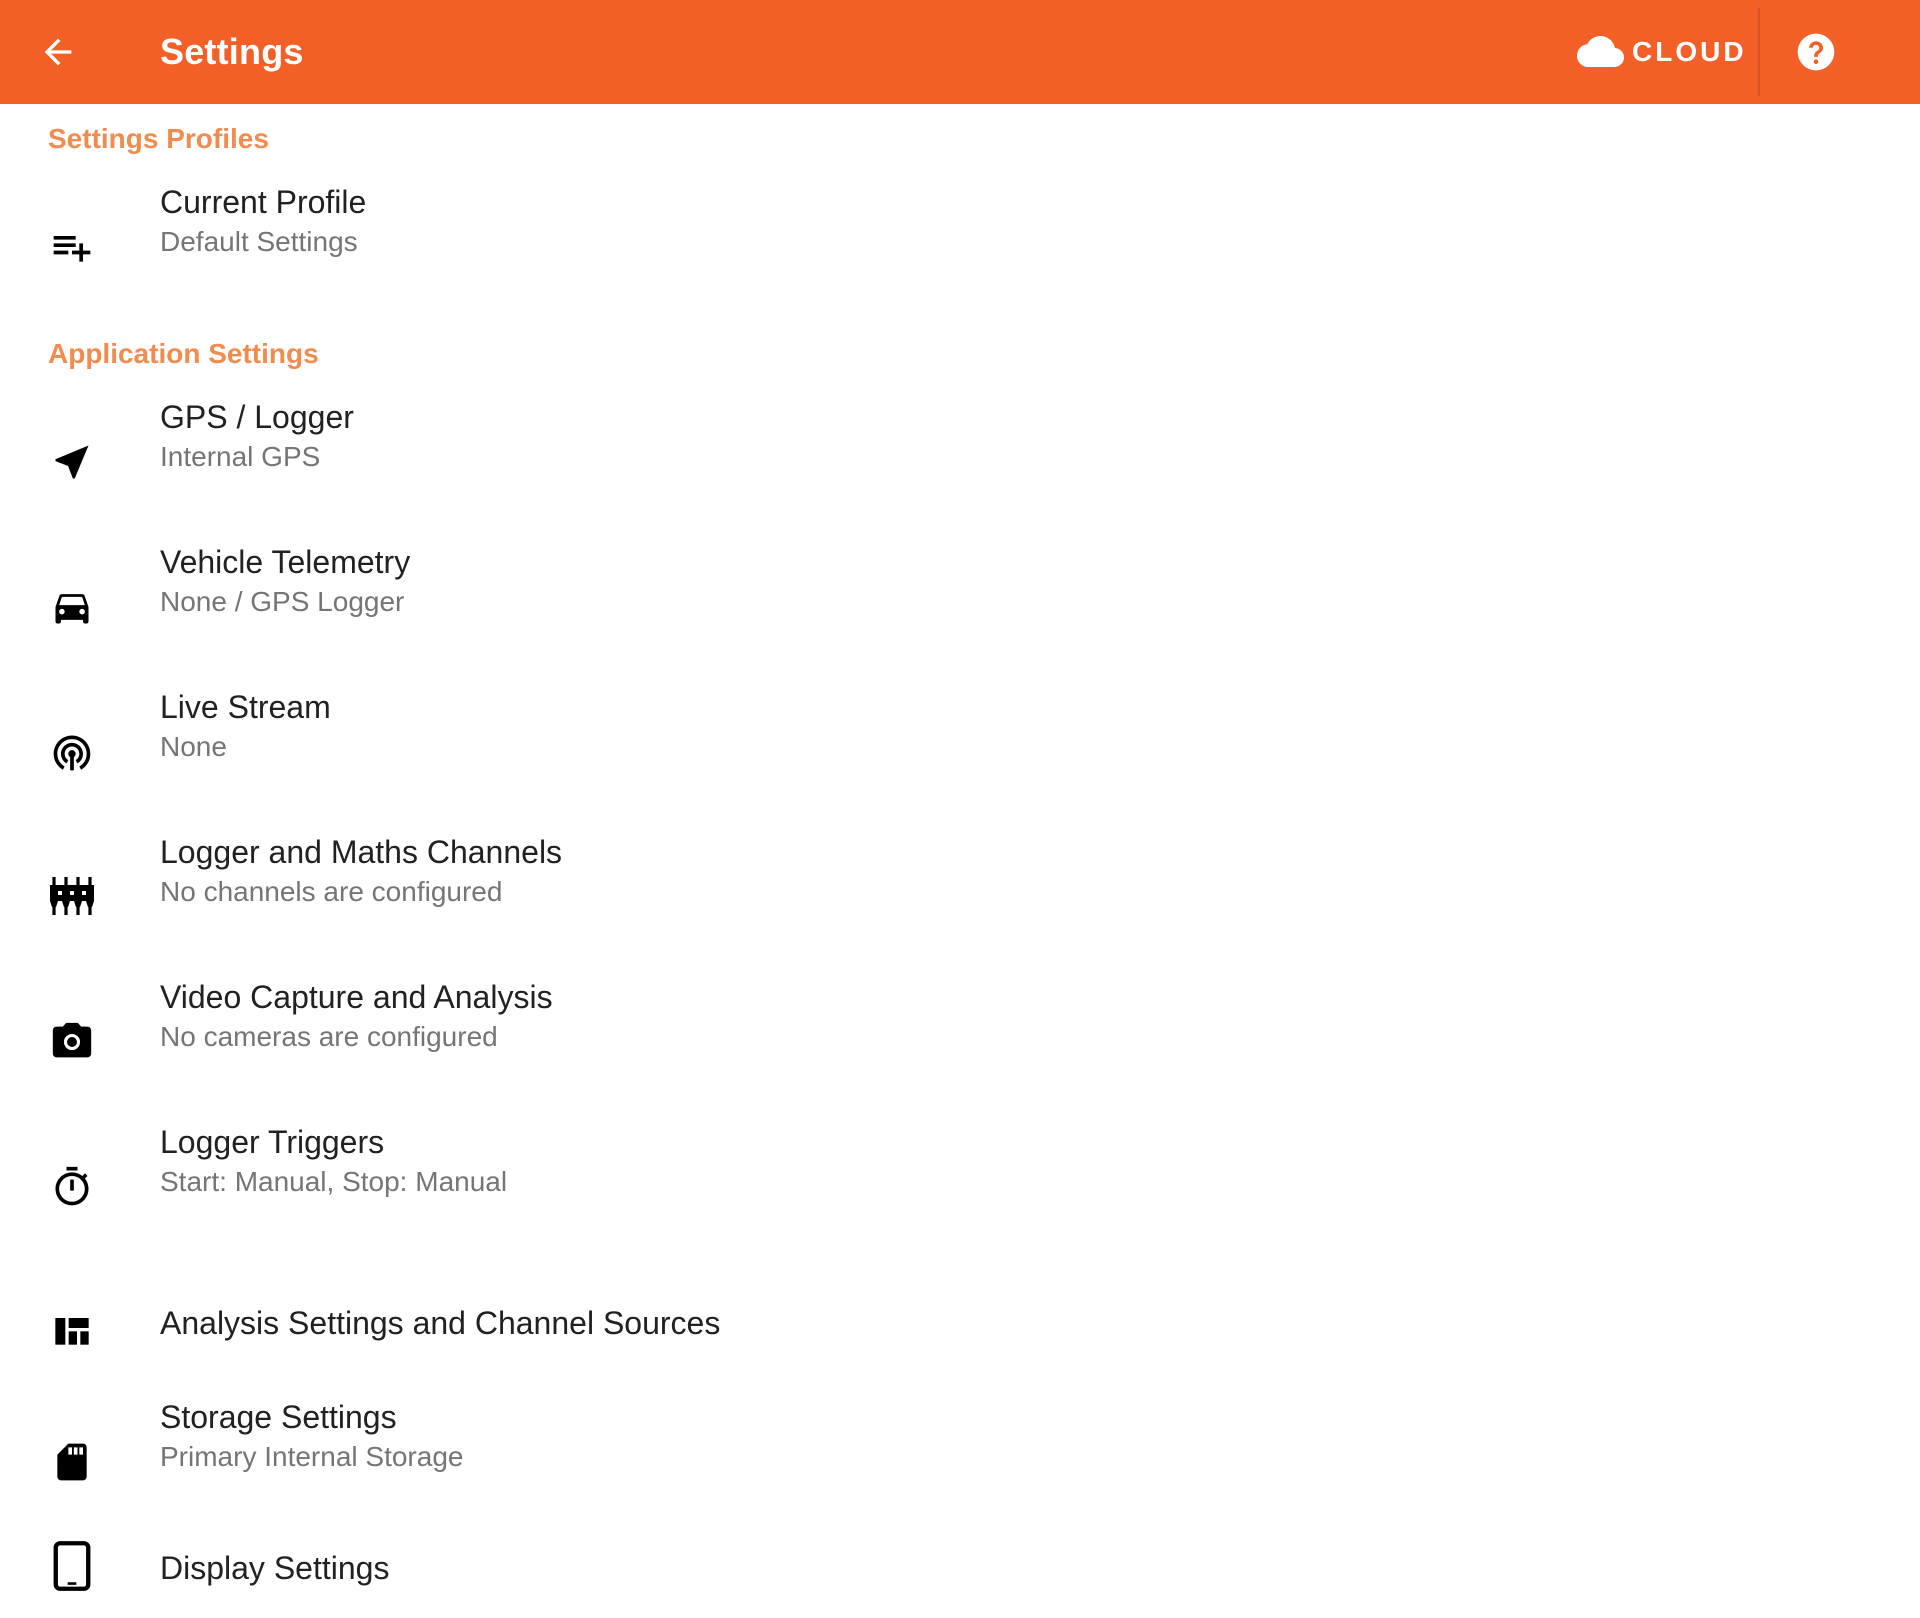 The width and height of the screenshot is (1920, 1618). Describe the element at coordinates (245, 707) in the screenshot. I see `item-title: Live Stream` at that location.